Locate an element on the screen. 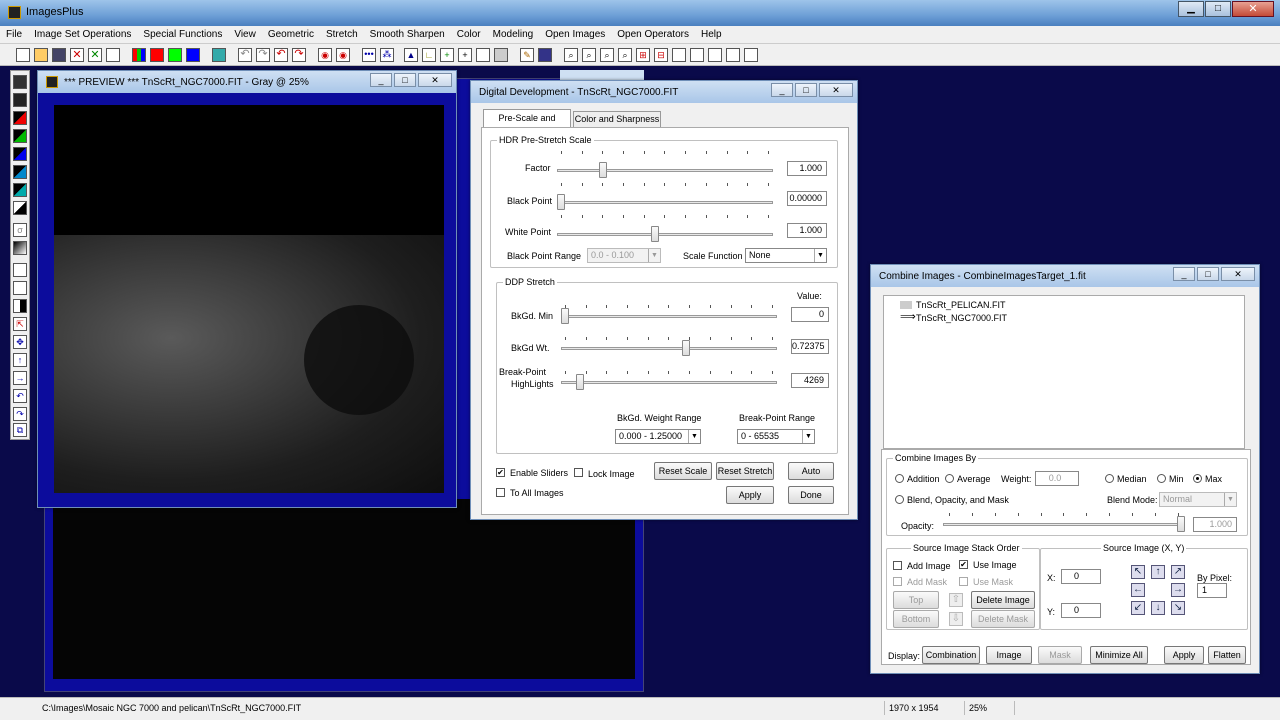 This screenshot has height=720, width=1280. factor-track is located at coordinates (665, 170).